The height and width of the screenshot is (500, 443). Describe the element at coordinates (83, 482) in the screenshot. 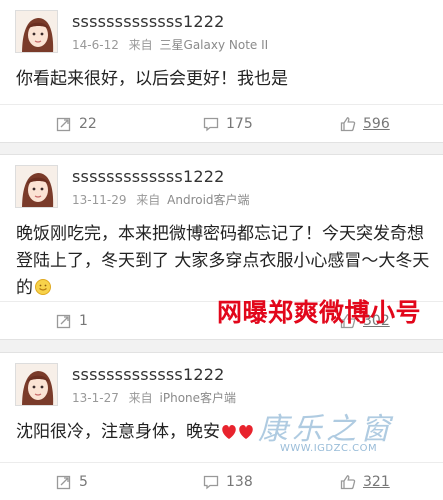

I see `repost-count: 5` at that location.